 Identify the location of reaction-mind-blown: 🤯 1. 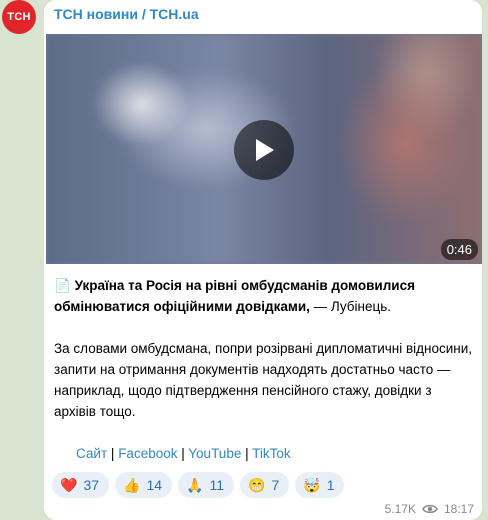
(320, 485).